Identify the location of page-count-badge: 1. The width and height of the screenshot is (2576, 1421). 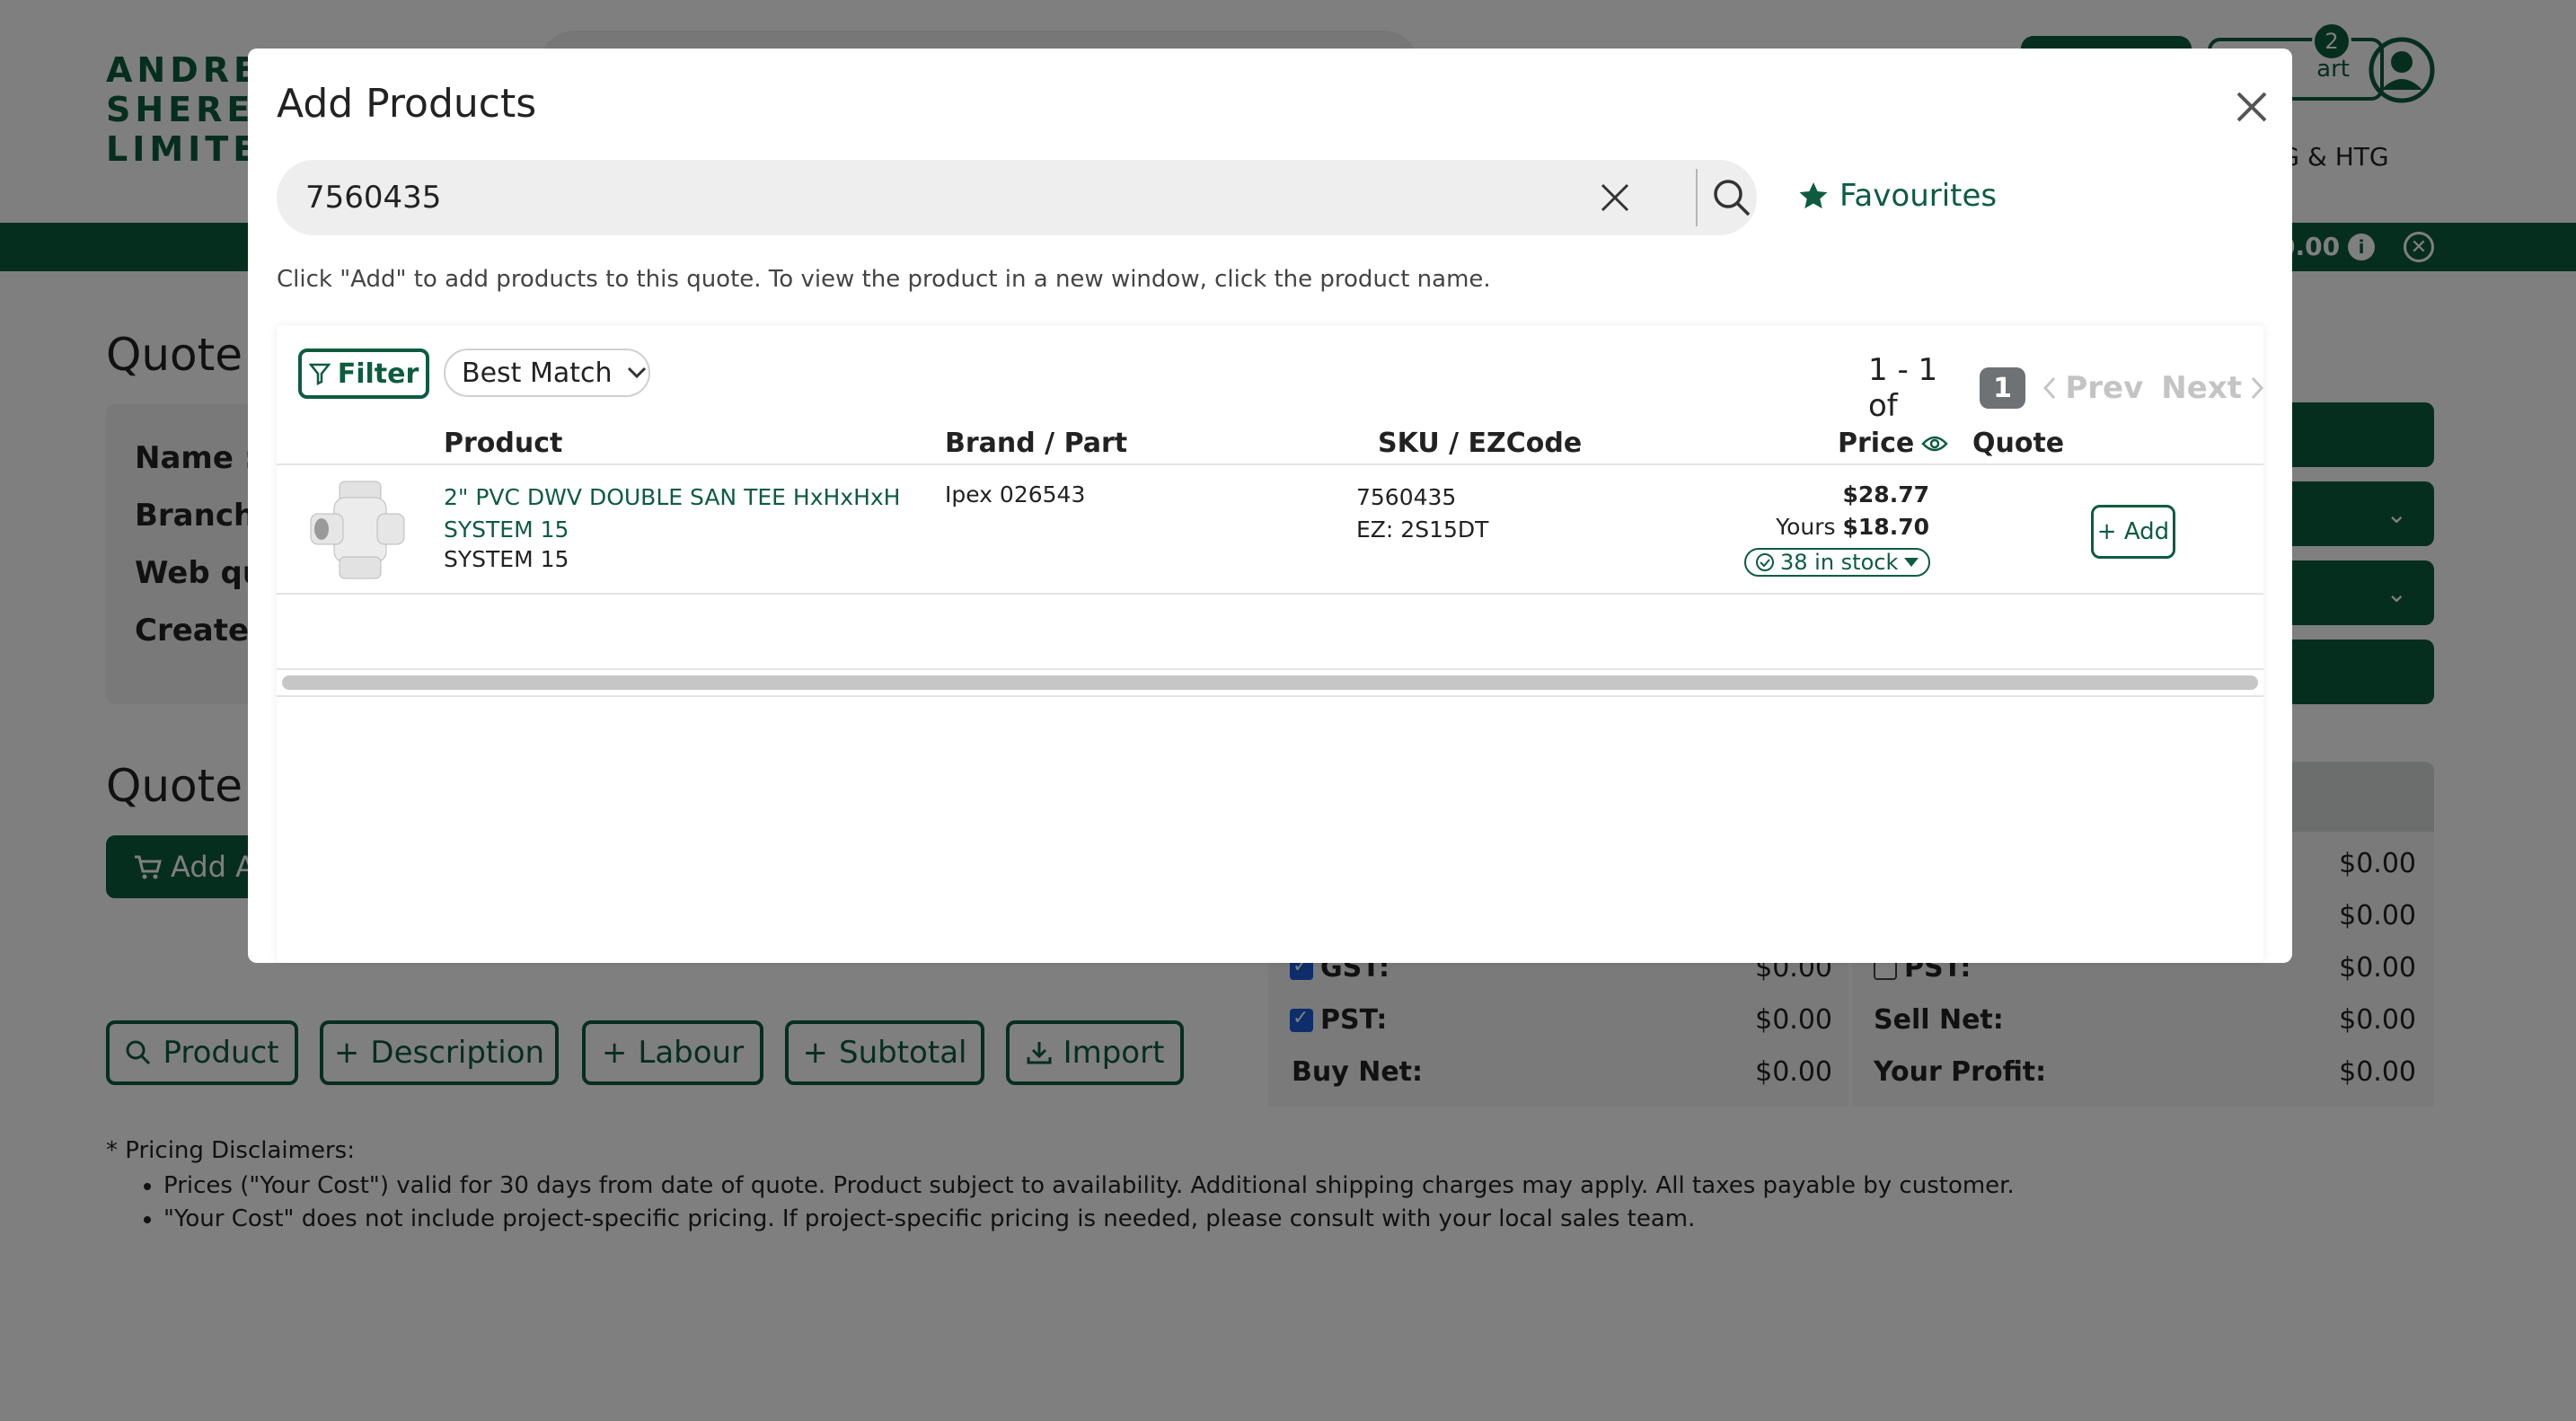
(2002, 388).